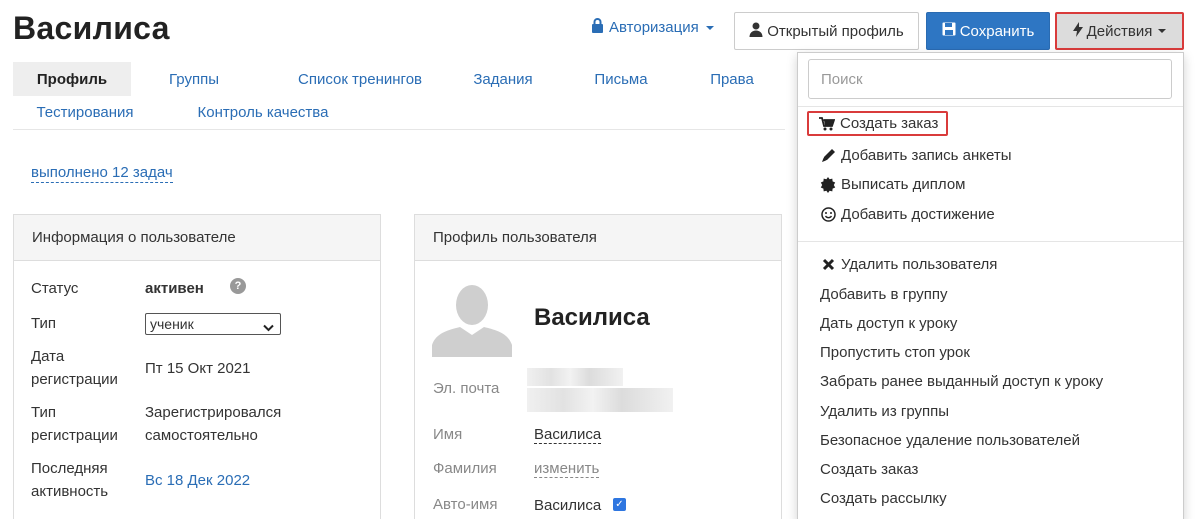 This screenshot has width=1198, height=519. What do you see at coordinates (828, 156) in the screenshot?
I see `pencil-icon` at bounding box center [828, 156].